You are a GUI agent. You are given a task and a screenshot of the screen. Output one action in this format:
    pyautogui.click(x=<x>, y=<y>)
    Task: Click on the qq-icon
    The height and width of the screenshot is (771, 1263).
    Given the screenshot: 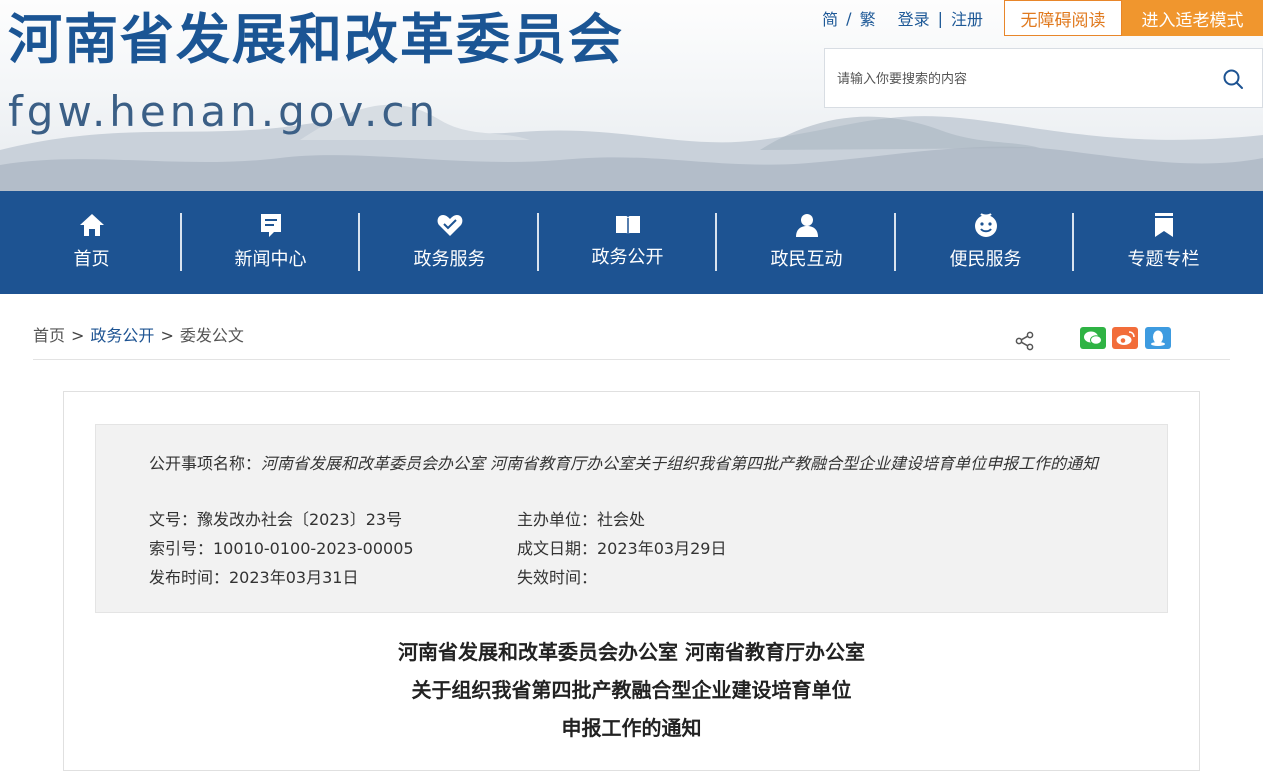 What is the action you would take?
    pyautogui.click(x=1158, y=338)
    